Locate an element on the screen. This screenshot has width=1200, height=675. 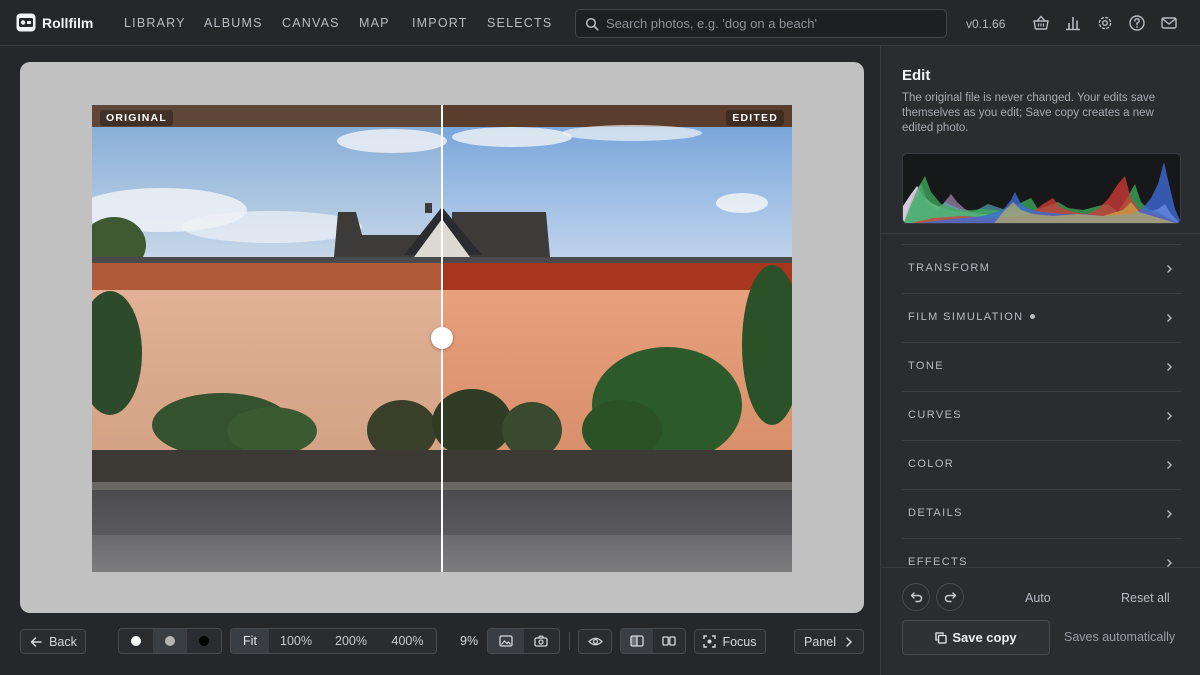
camera-mode-option is located at coordinates (542, 641).